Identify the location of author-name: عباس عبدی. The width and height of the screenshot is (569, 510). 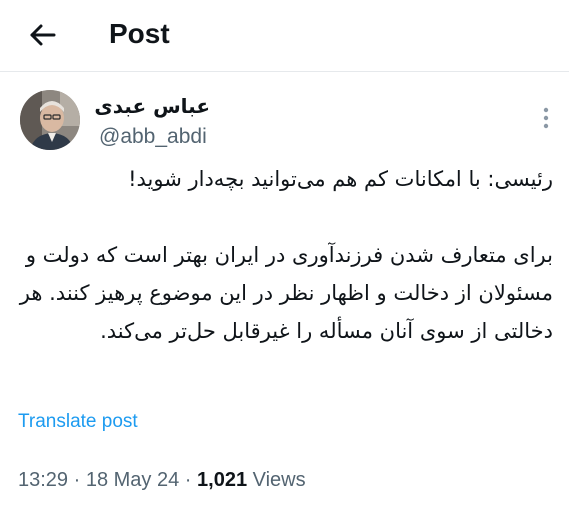
(152, 106).